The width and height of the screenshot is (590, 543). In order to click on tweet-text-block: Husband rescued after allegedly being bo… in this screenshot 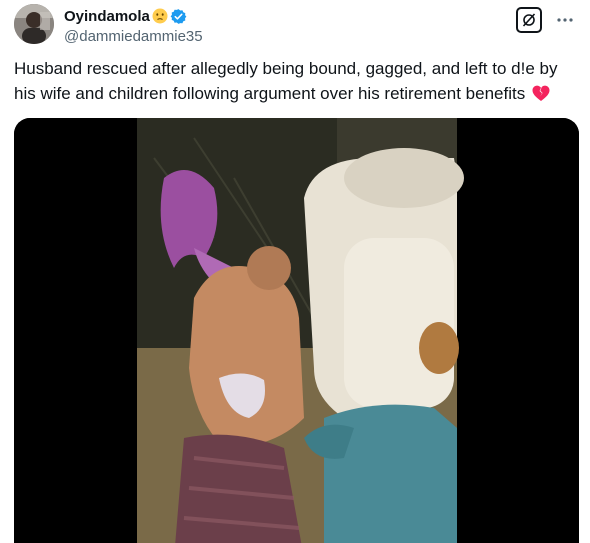, I will do `click(295, 81)`.